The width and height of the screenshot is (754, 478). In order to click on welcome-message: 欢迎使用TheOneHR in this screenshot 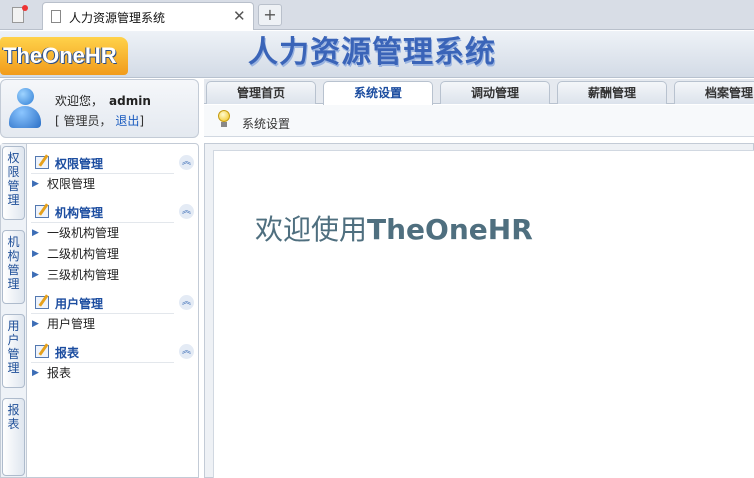, I will do `click(394, 228)`.